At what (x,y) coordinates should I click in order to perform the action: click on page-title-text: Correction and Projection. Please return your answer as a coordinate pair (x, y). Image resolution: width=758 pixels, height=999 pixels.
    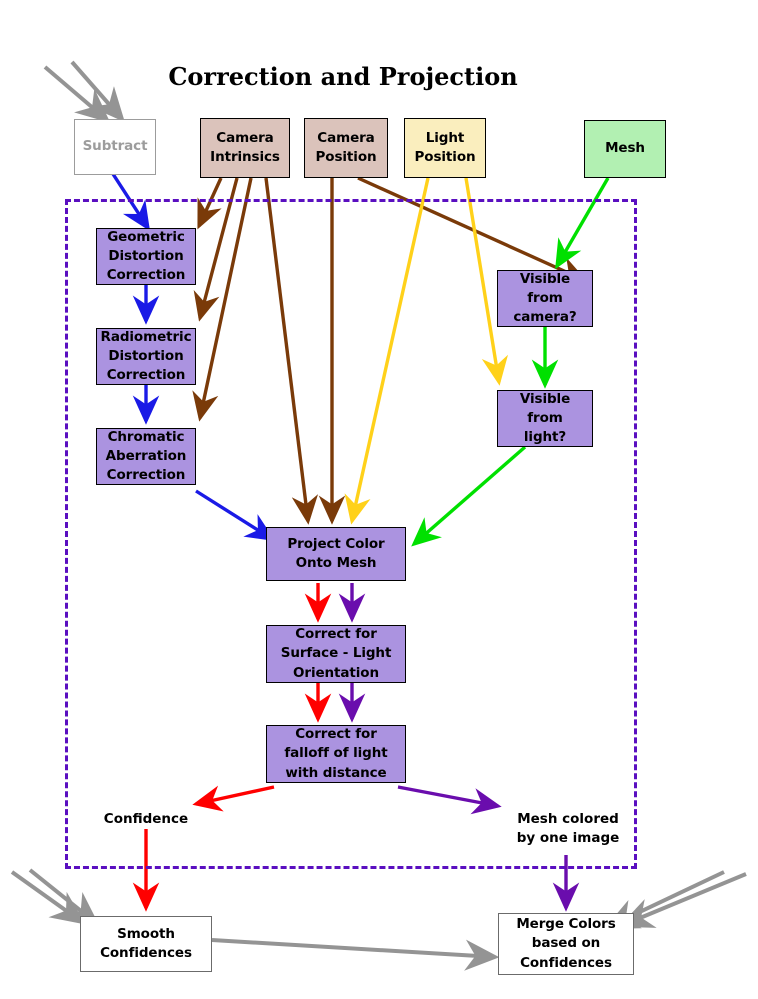
    Looking at the image, I should click on (343, 76).